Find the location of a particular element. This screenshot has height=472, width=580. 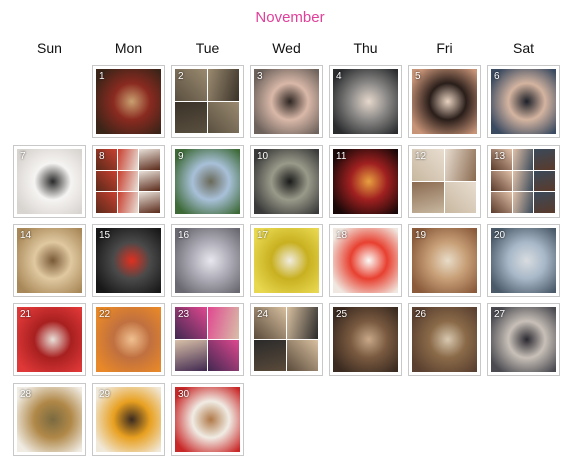

day-number: 29 is located at coordinates (105, 394).